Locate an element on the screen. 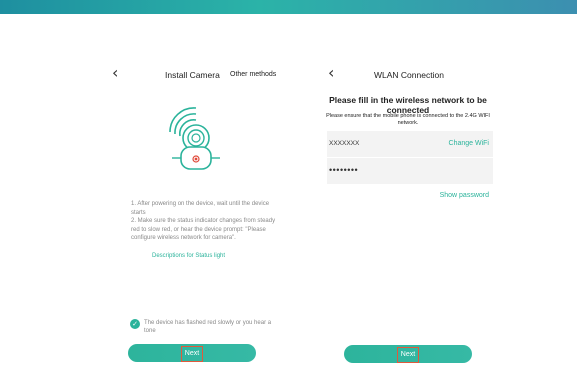 Image resolution: width=577 pixels, height=369 pixels. status-light-link: Descriptions for Status light is located at coordinates (188, 256).